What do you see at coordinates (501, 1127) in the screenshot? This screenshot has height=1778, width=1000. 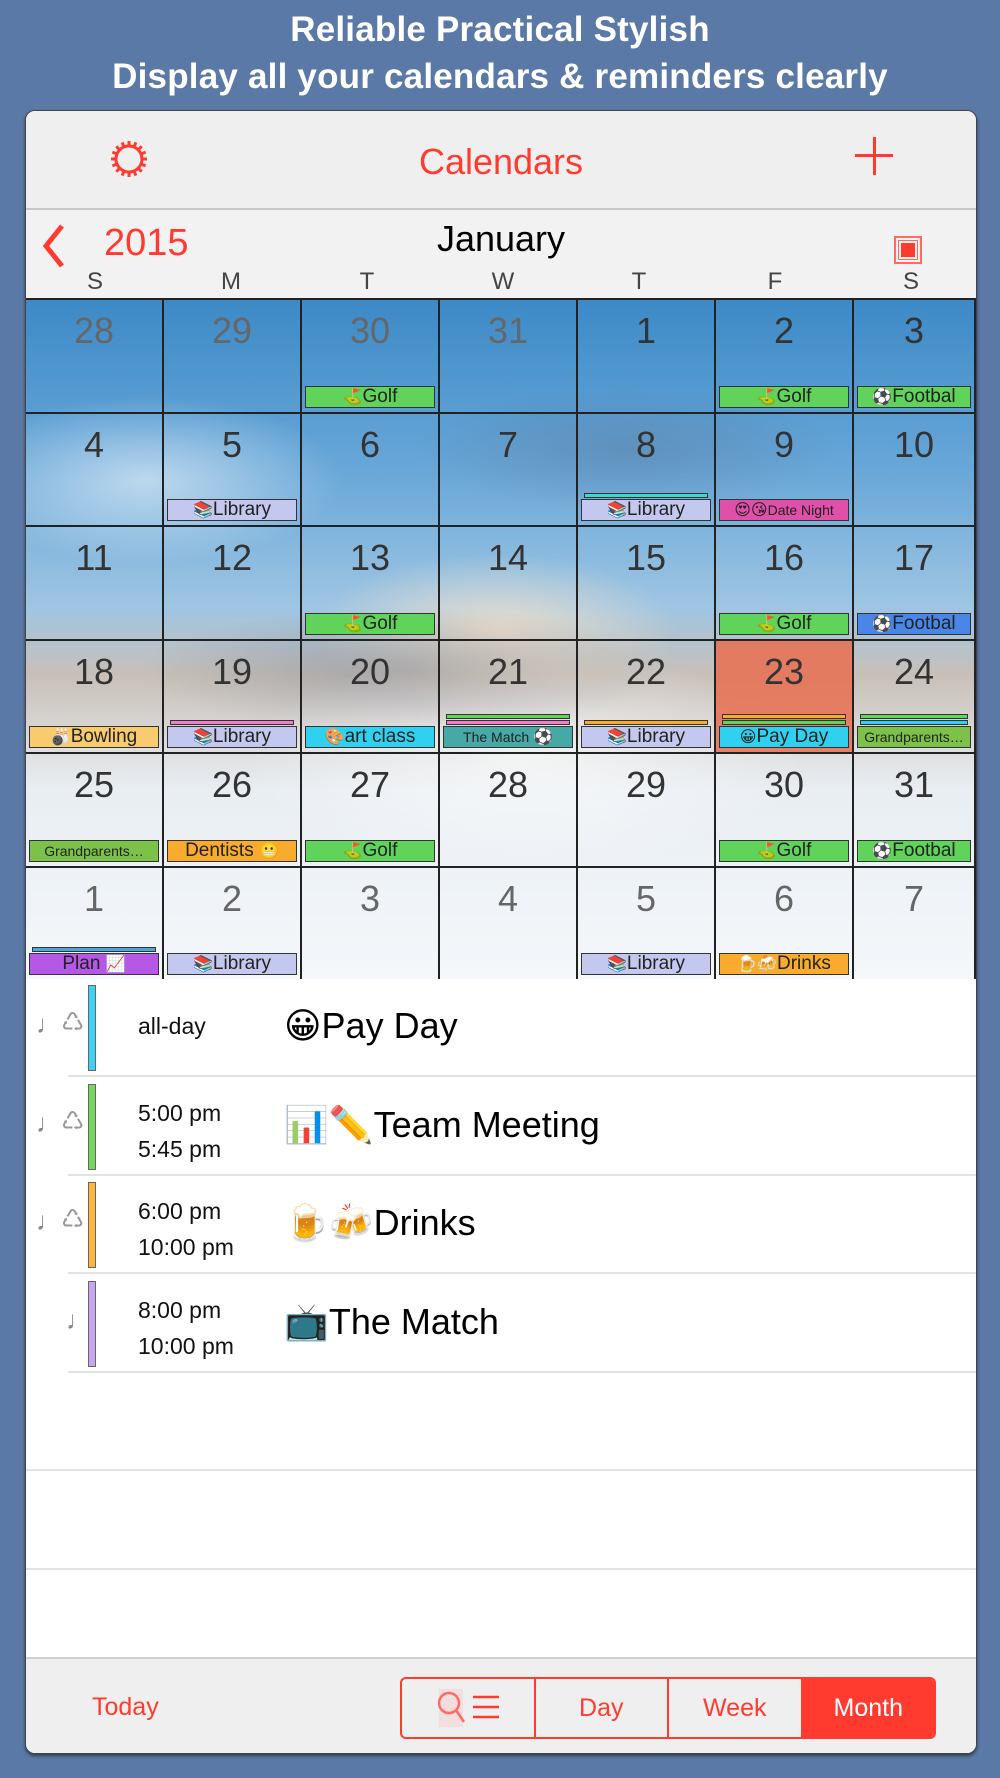 I see `event-list-row: ♩ ♺ 5:00 pm 5:45 pm 📊✏️Team Meeting` at bounding box center [501, 1127].